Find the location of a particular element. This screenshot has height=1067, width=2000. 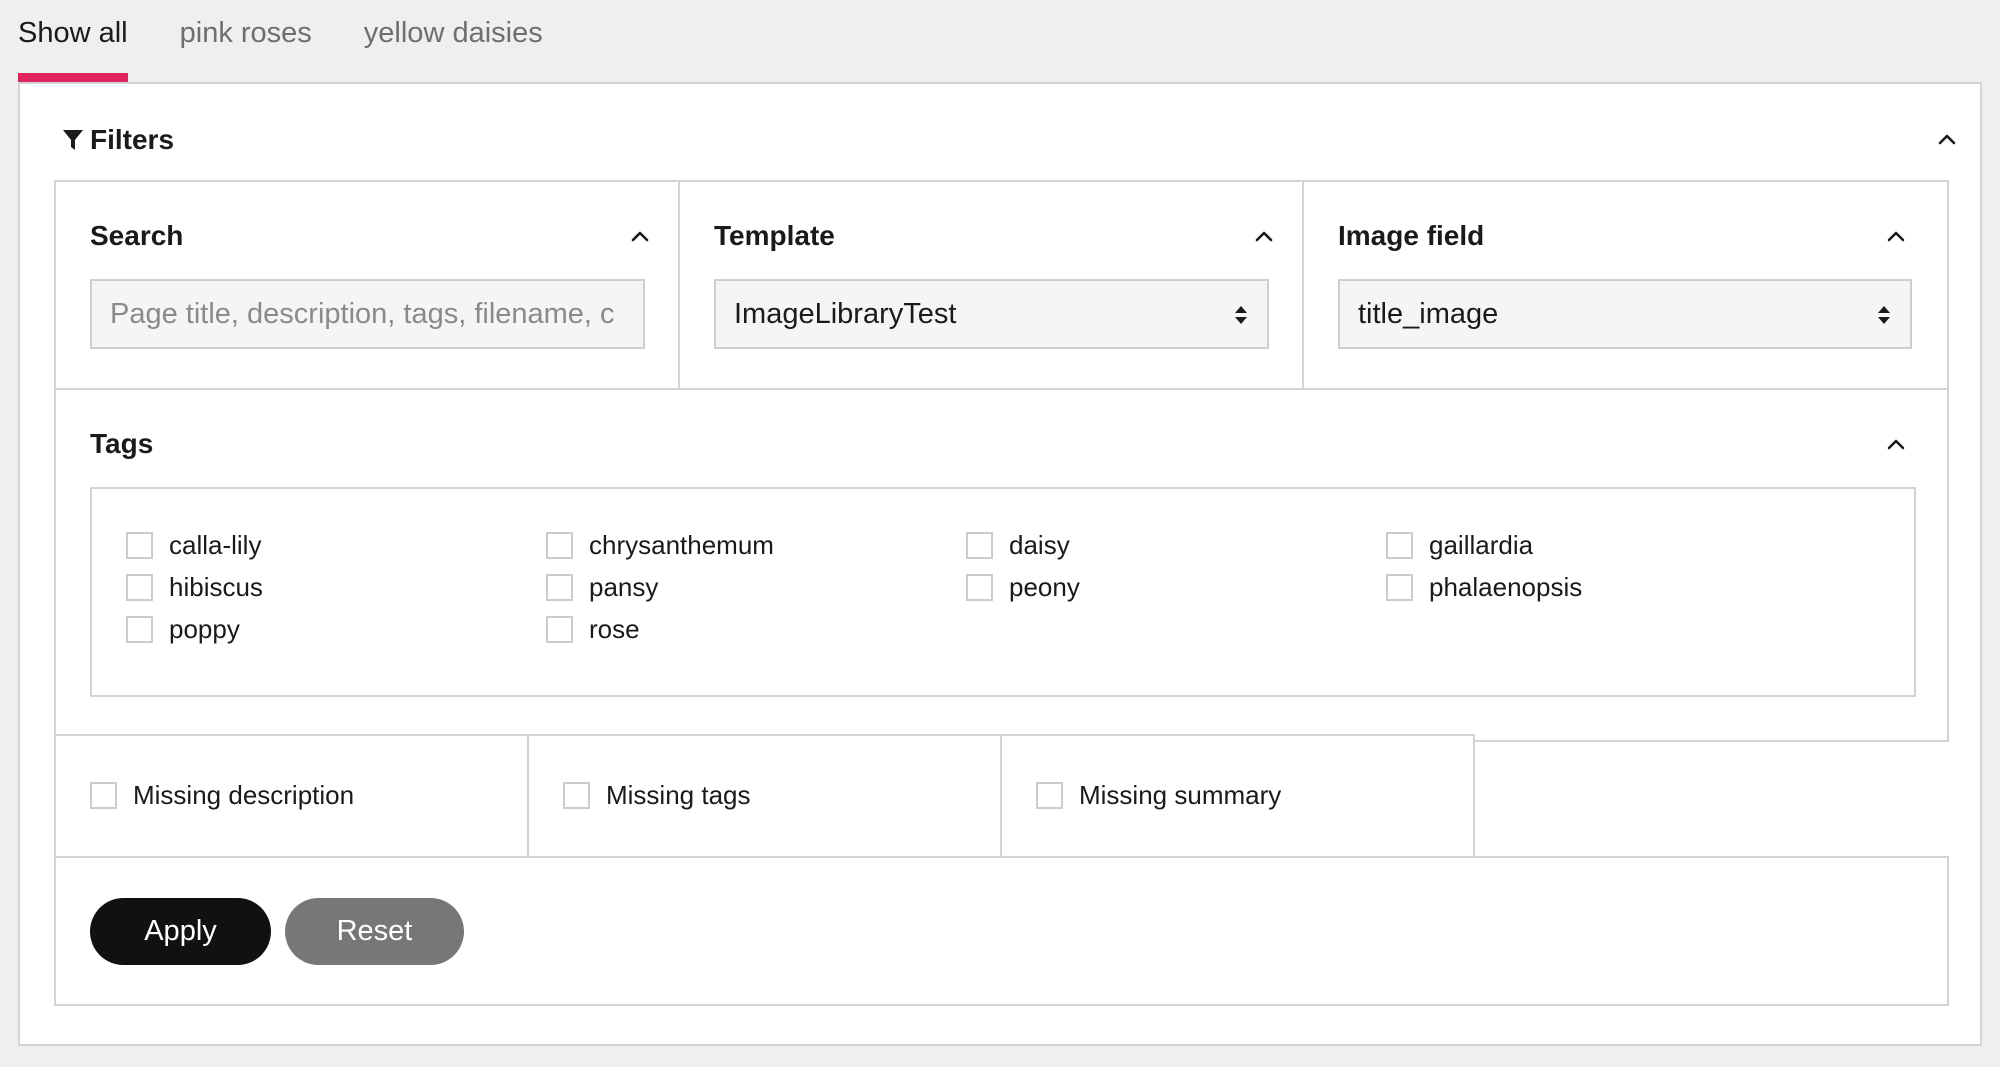

tag-rose: rose is located at coordinates (593, 629).